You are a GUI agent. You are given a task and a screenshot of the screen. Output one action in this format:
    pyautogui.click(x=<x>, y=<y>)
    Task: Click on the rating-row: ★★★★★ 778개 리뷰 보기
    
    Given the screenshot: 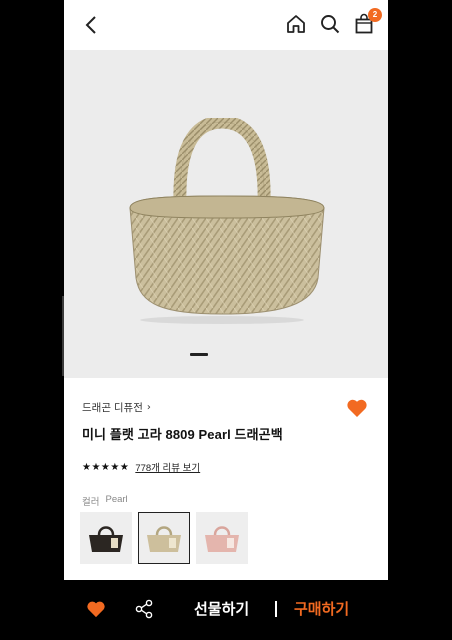 What is the action you would take?
    pyautogui.click(x=141, y=467)
    